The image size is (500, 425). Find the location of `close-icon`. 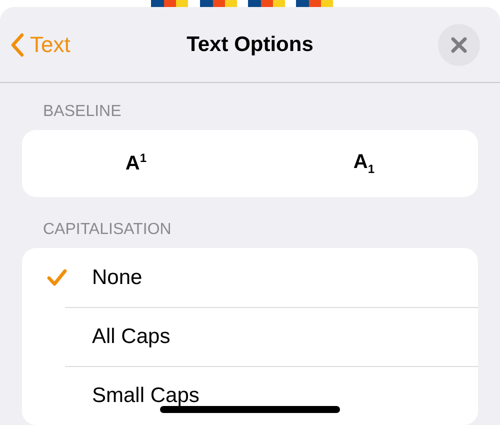

close-icon is located at coordinates (459, 44).